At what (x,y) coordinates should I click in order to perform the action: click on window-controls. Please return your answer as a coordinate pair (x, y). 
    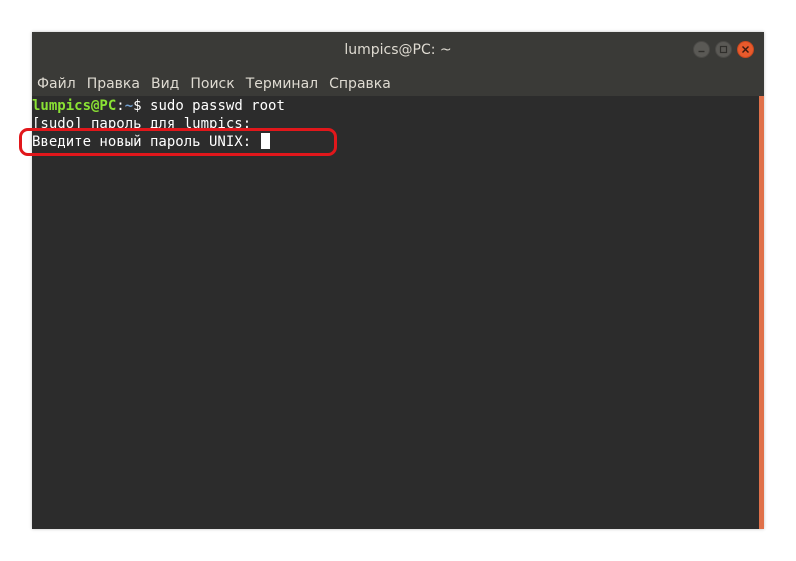
    Looking at the image, I should click on (723, 49).